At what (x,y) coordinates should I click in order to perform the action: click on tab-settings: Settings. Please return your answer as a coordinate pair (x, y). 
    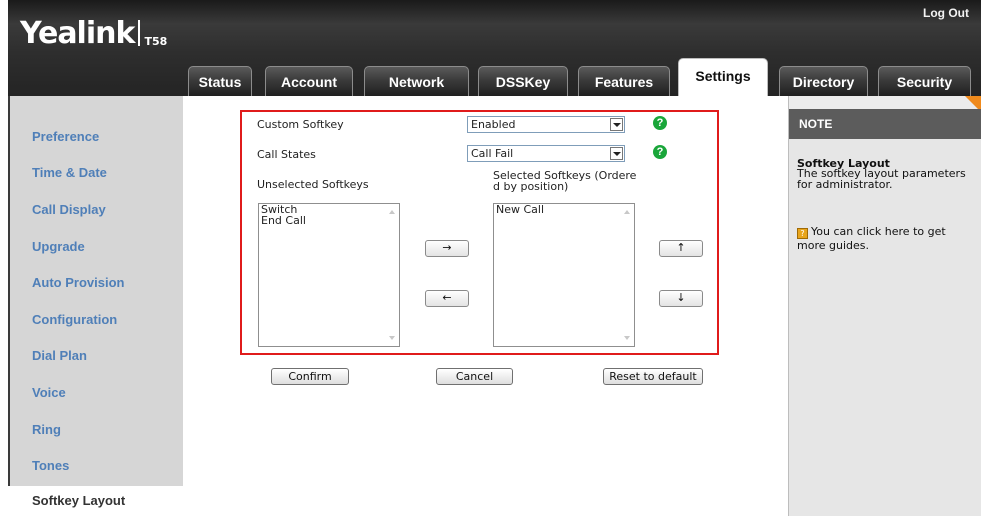
    Looking at the image, I should click on (723, 77).